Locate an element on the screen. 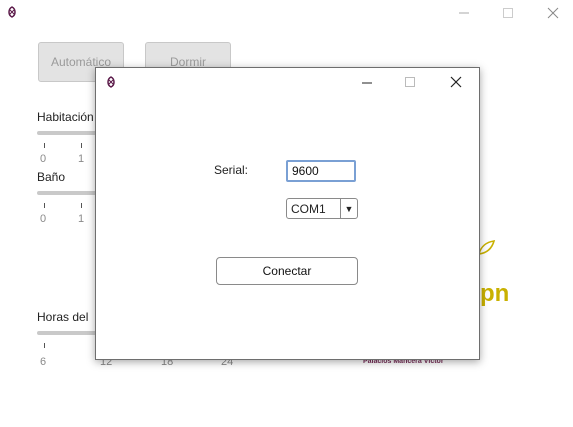  bath-tick-label: 1 is located at coordinates (81, 219).